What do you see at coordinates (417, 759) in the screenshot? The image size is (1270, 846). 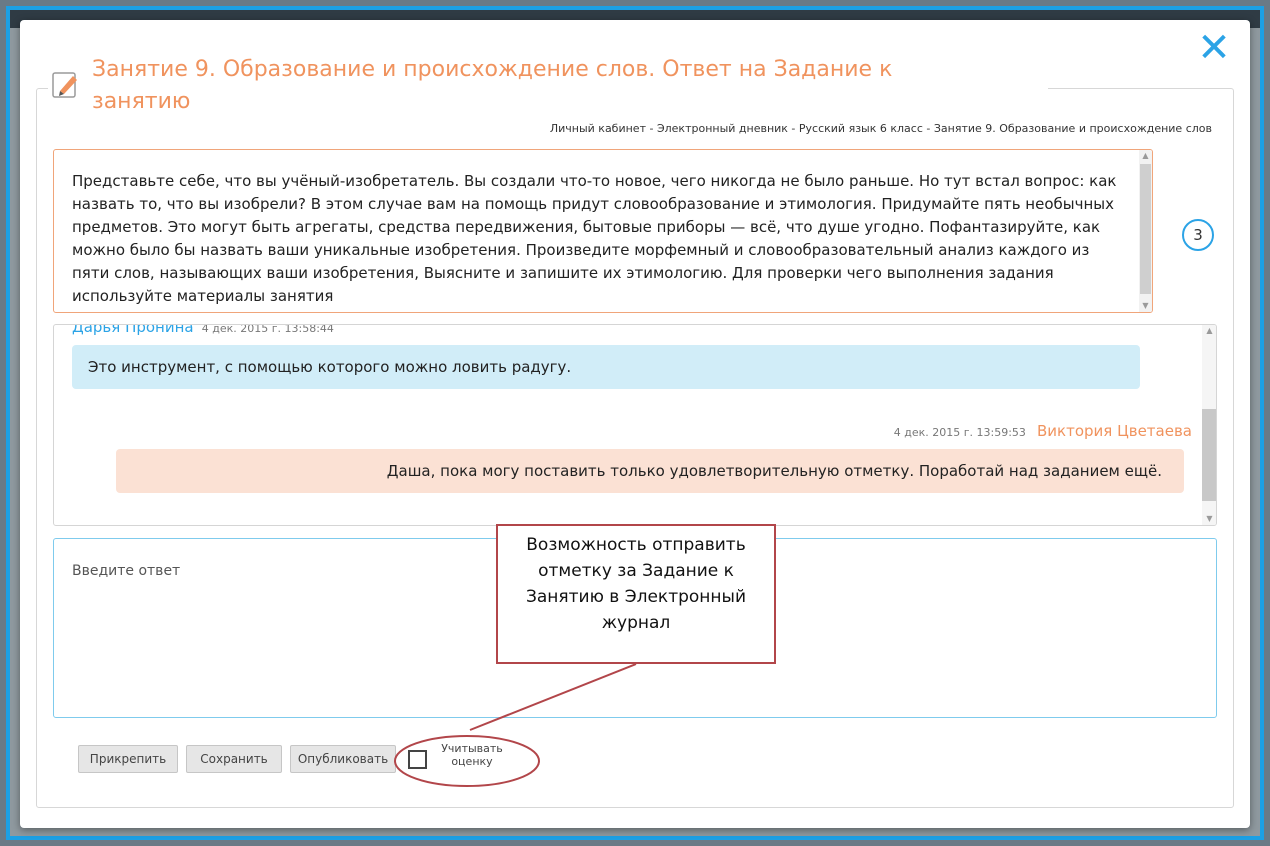 I see `grade-checkbox` at bounding box center [417, 759].